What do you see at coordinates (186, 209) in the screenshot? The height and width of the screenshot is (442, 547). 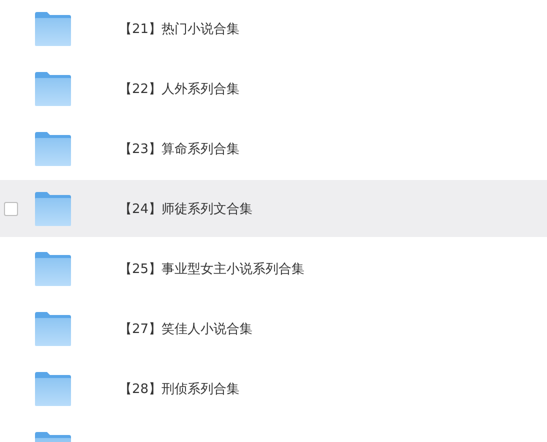 I see `folder-name: 【24】师徒系列文合集` at bounding box center [186, 209].